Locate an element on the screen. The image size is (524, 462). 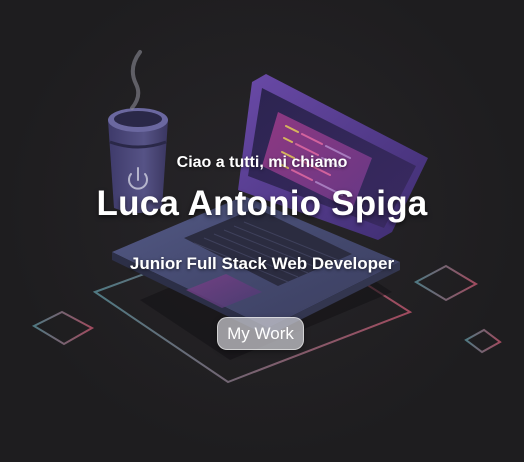
job-title: Junior Full Stack Web Developer is located at coordinates (262, 263).